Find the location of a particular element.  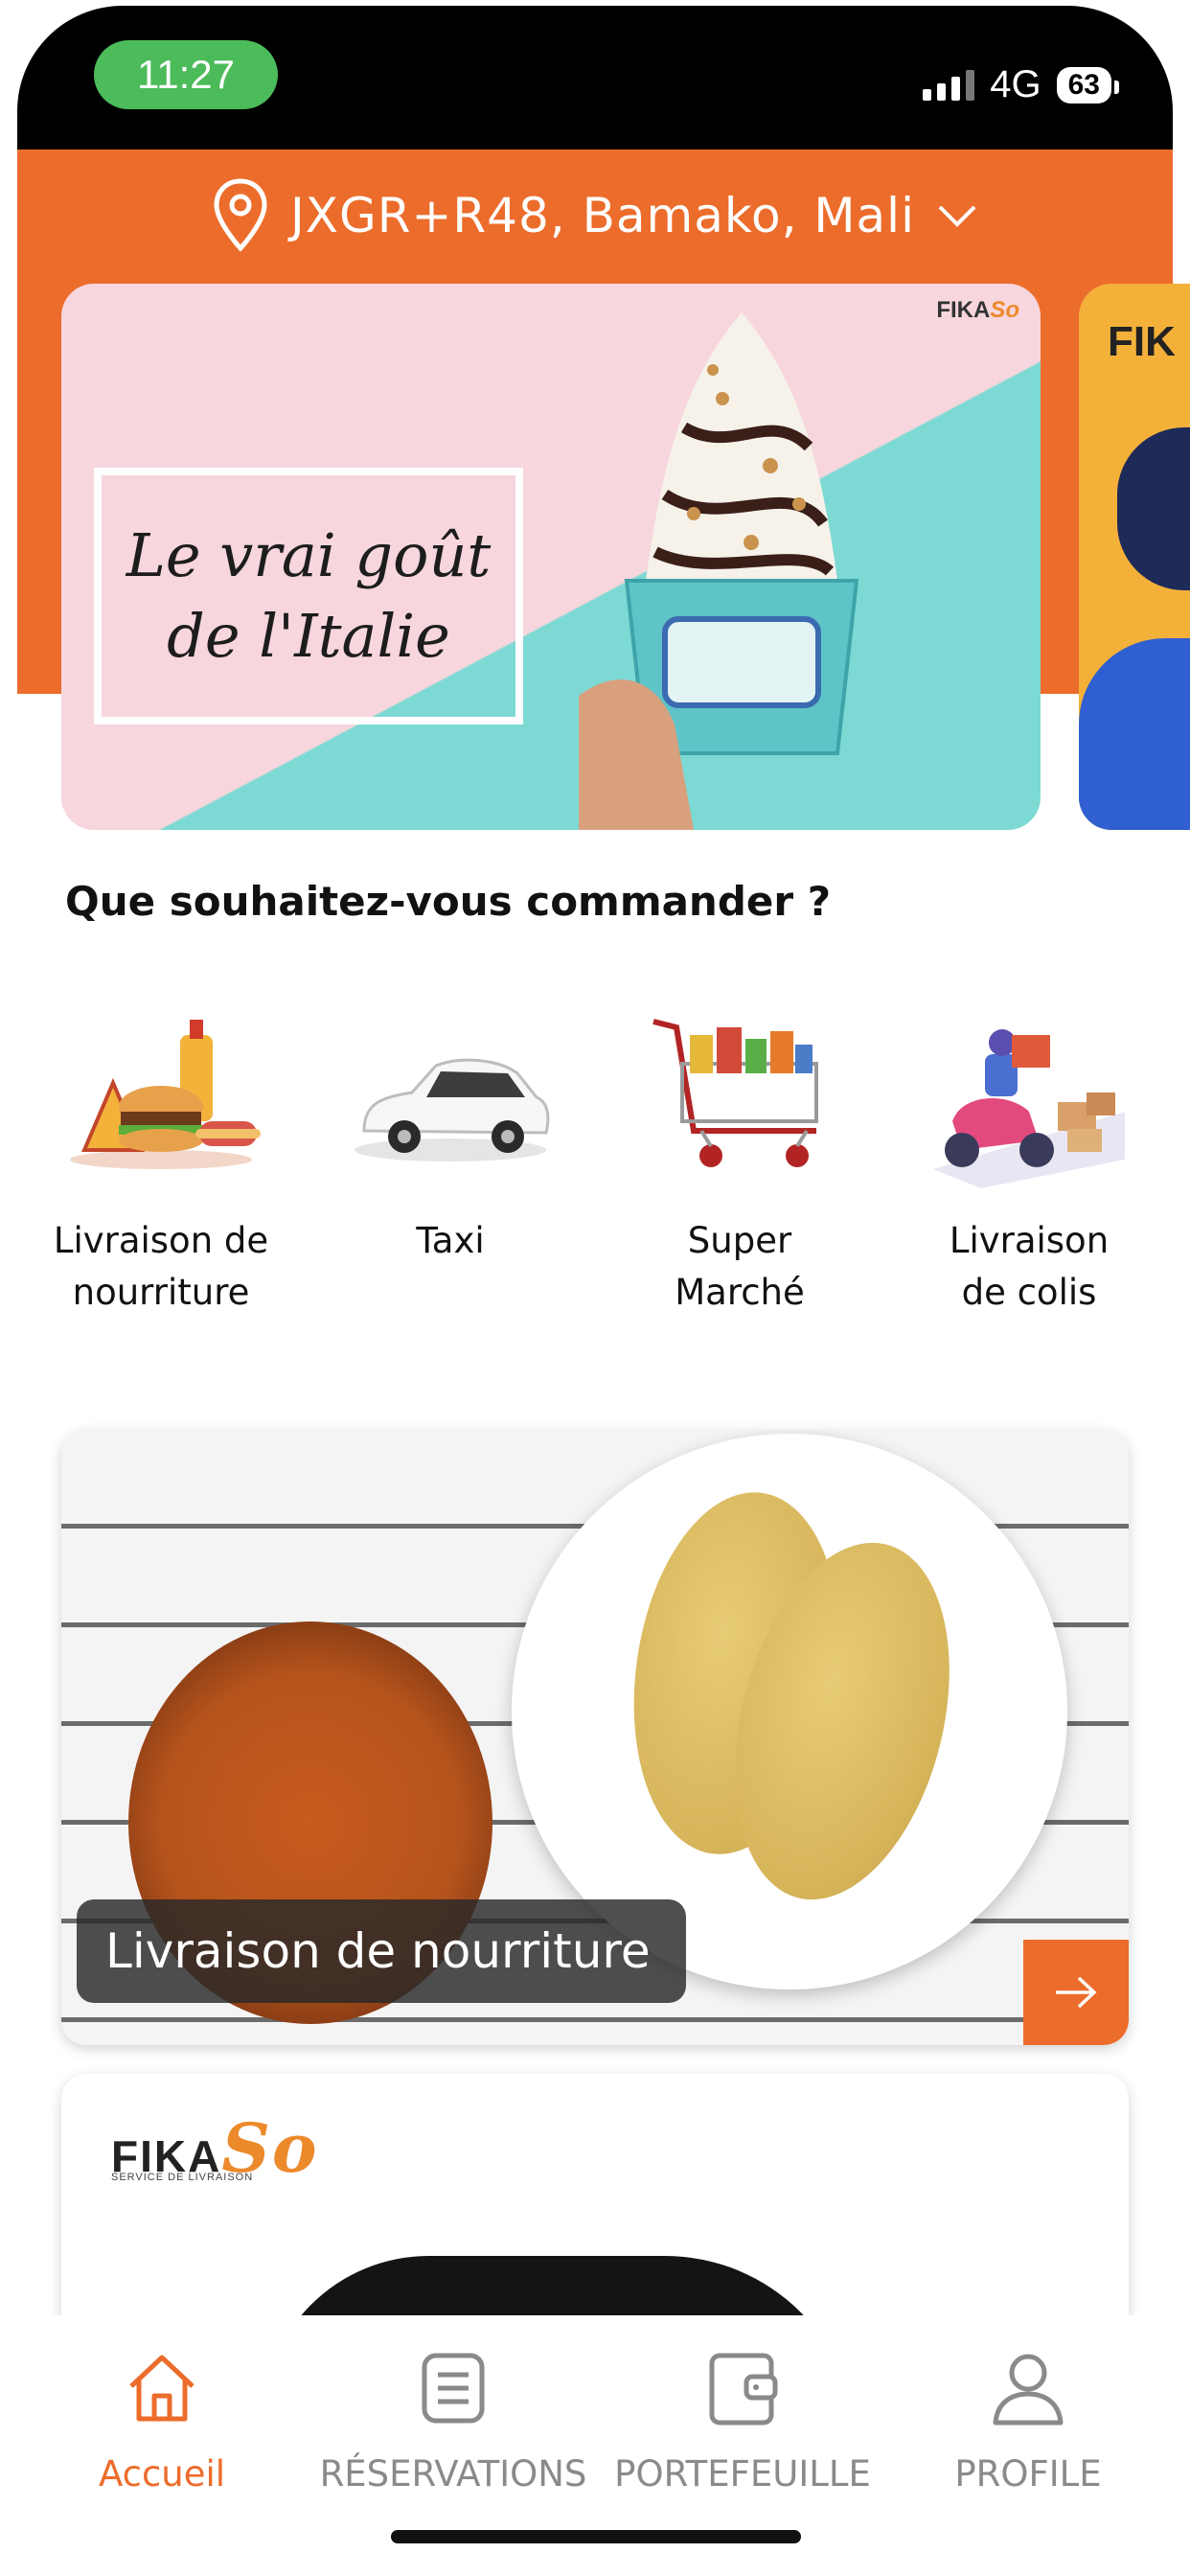

home-icon is located at coordinates (162, 2388).